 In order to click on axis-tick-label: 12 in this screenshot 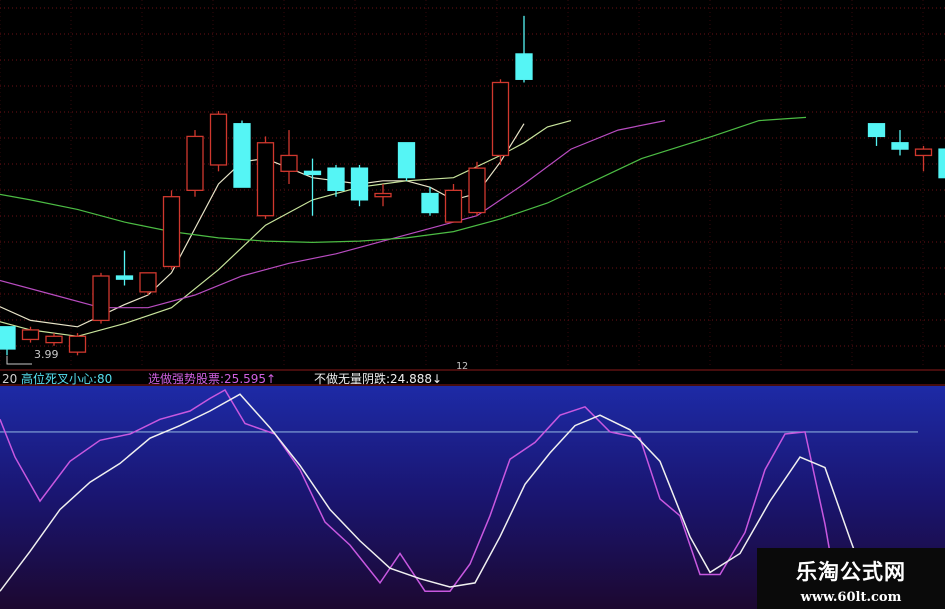, I will do `click(462, 366)`.